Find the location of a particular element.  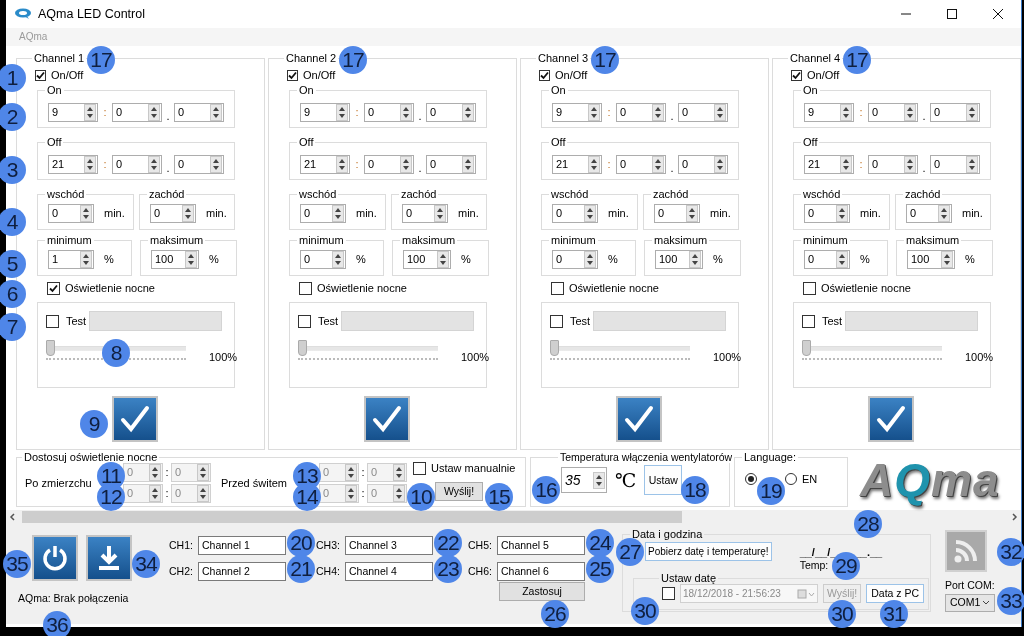

text-field: Channel 4 is located at coordinates (389, 571).